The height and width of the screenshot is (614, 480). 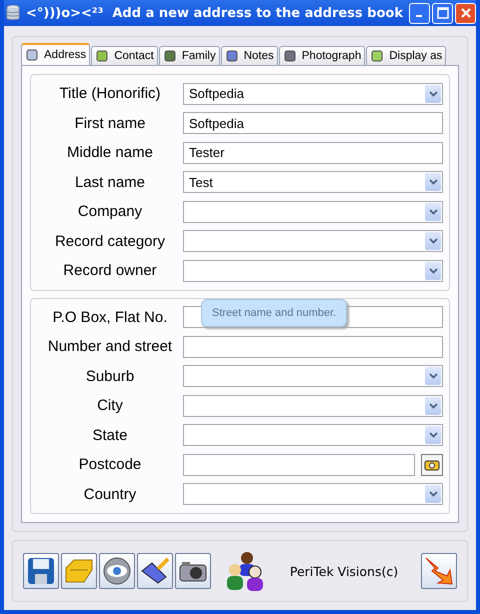 What do you see at coordinates (313, 153) in the screenshot?
I see `input-field: Tester` at bounding box center [313, 153].